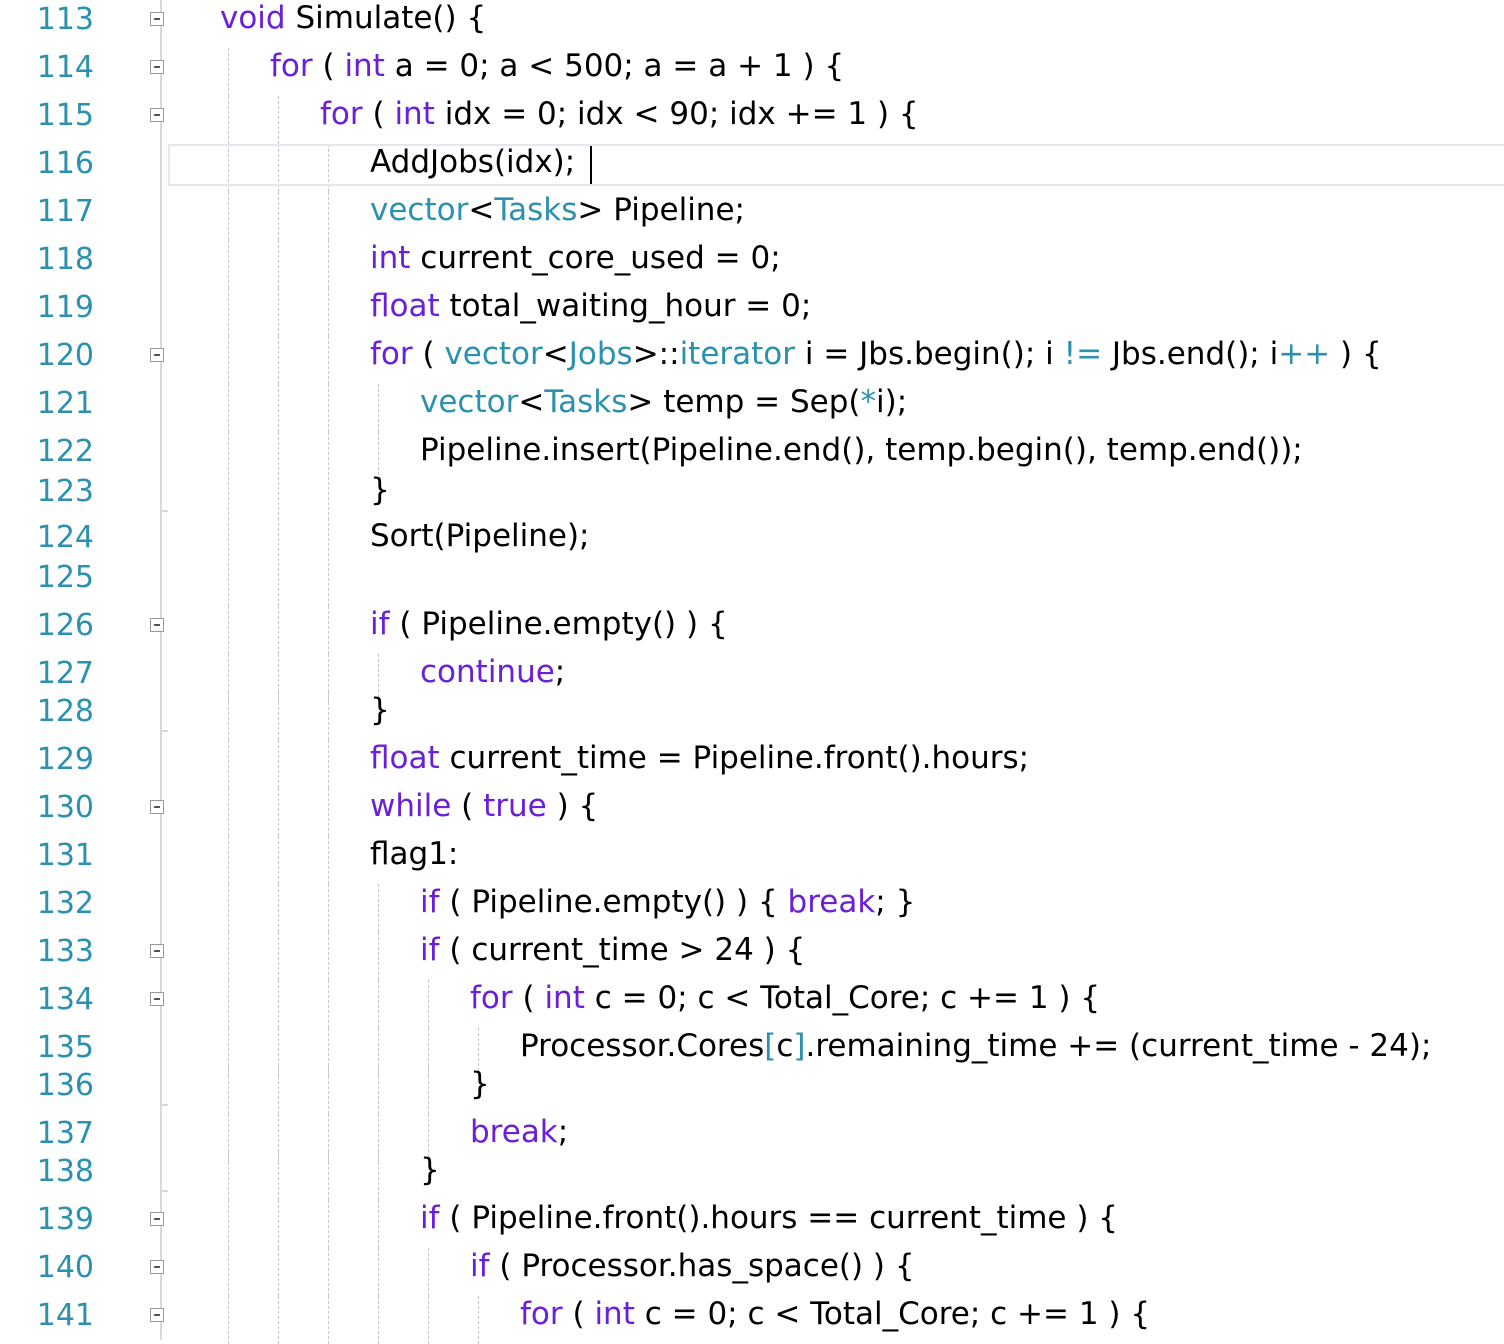 This screenshot has width=1504, height=1344. What do you see at coordinates (752, 630) in the screenshot?
I see `code-line: 126 if ( Pipeline.empty() ) {` at bounding box center [752, 630].